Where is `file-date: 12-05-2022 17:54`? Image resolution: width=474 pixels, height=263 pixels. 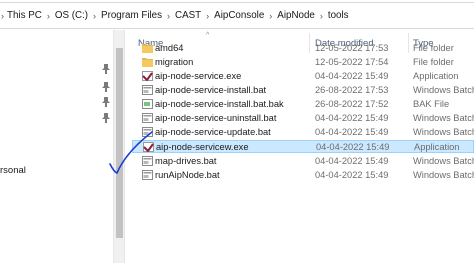
file-date: 12-05-2022 17:54 is located at coordinates (352, 62).